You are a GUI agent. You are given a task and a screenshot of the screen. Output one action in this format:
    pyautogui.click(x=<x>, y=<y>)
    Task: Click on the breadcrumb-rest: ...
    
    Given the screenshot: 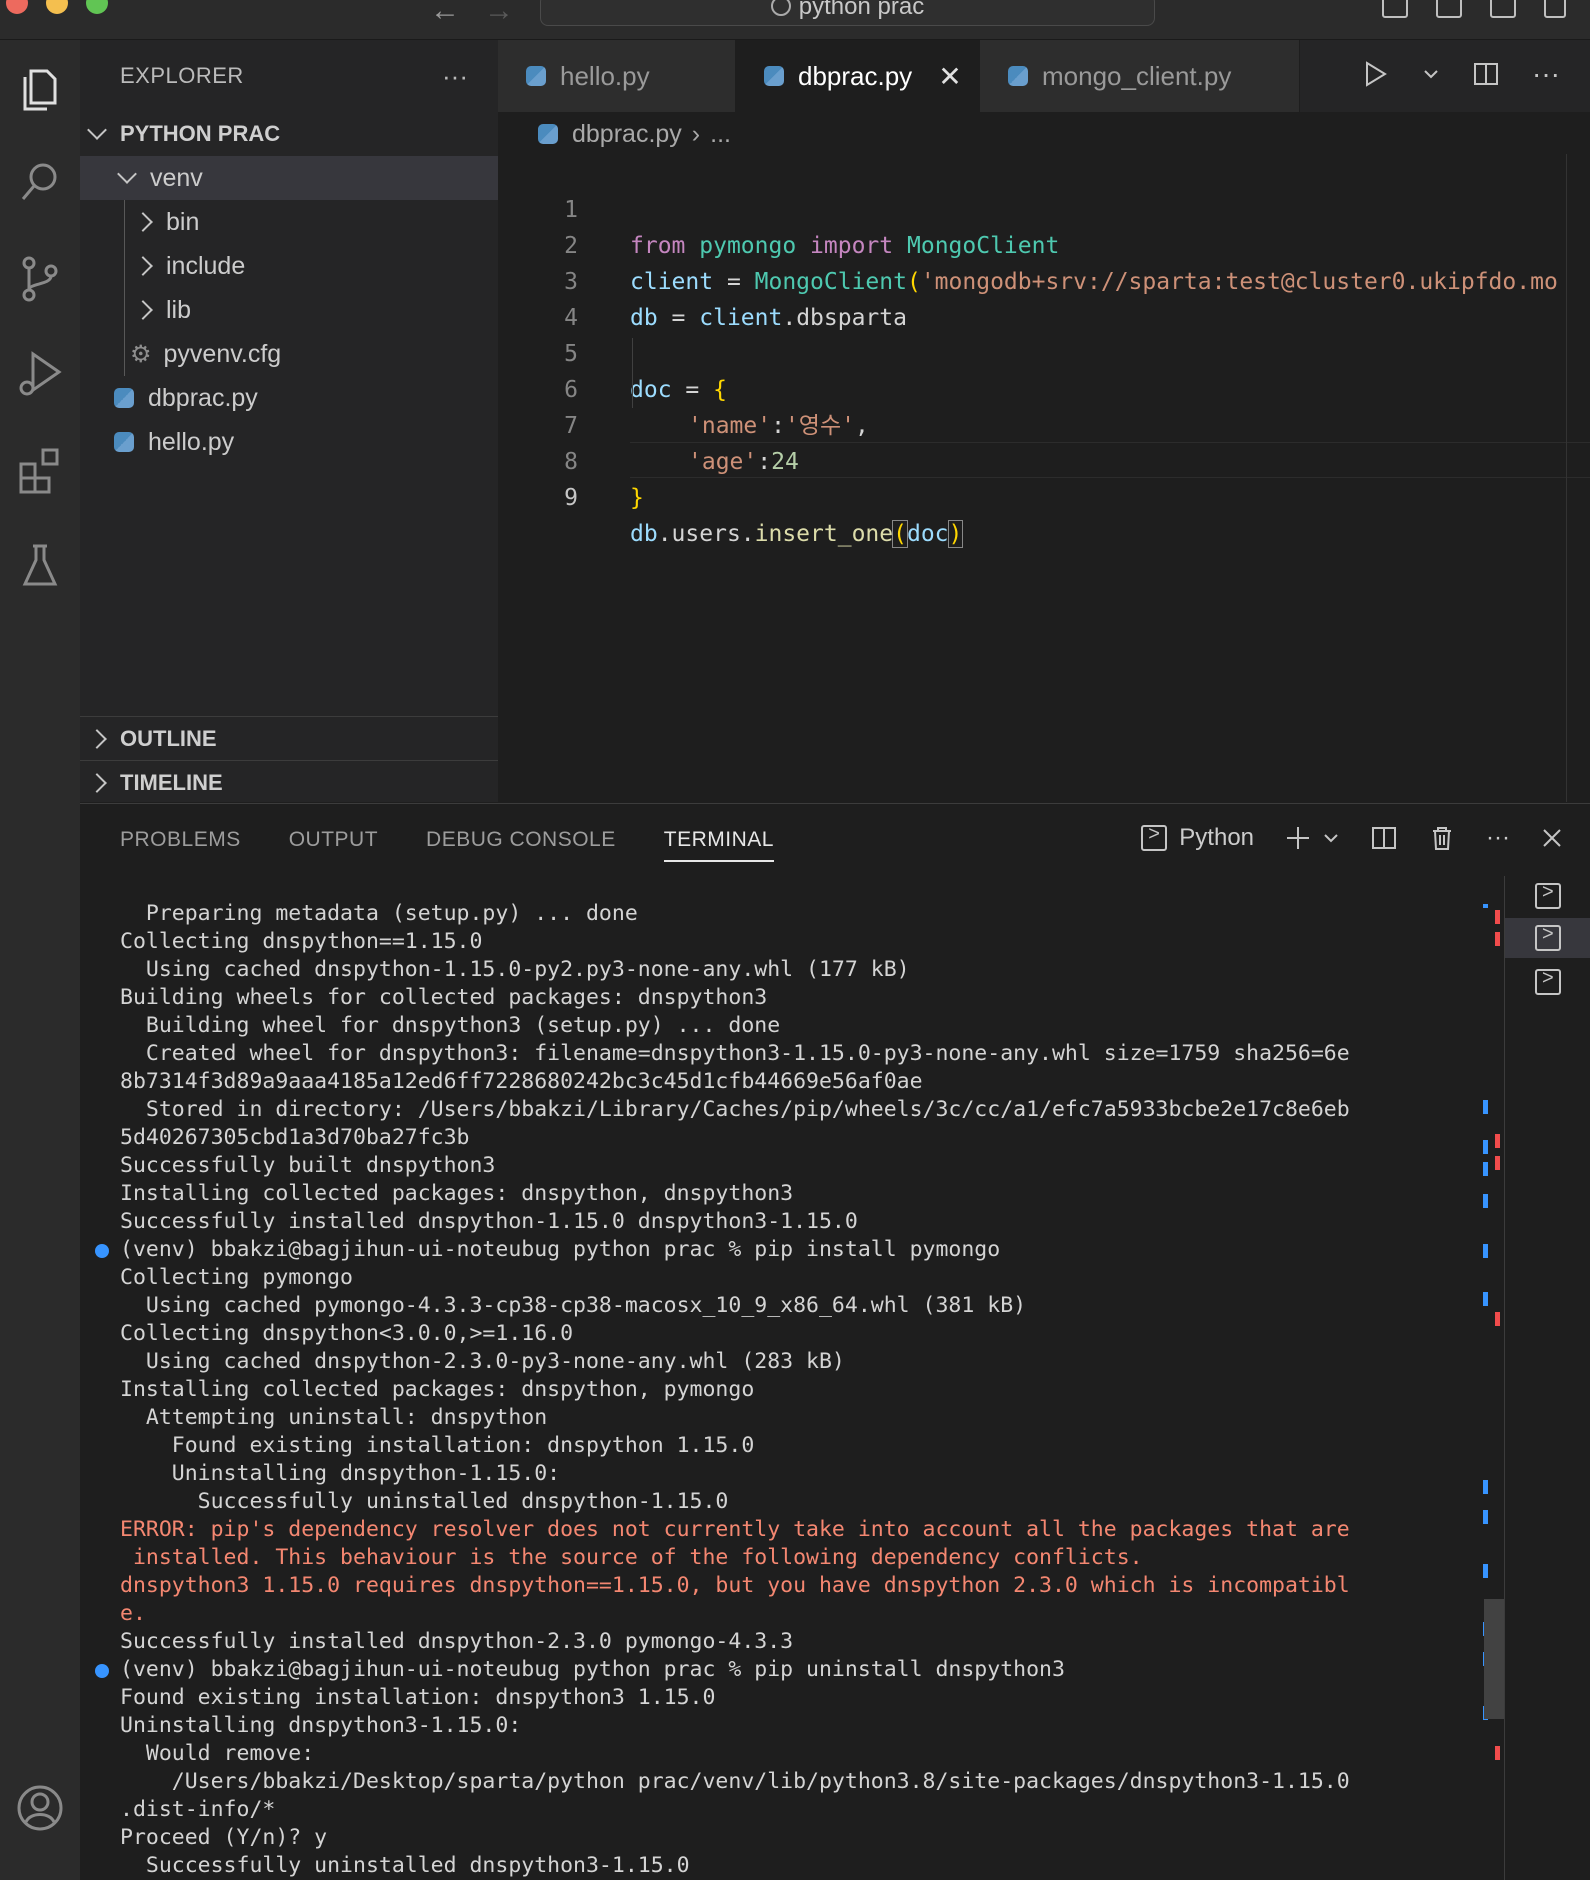 What is the action you would take?
    pyautogui.click(x=720, y=134)
    